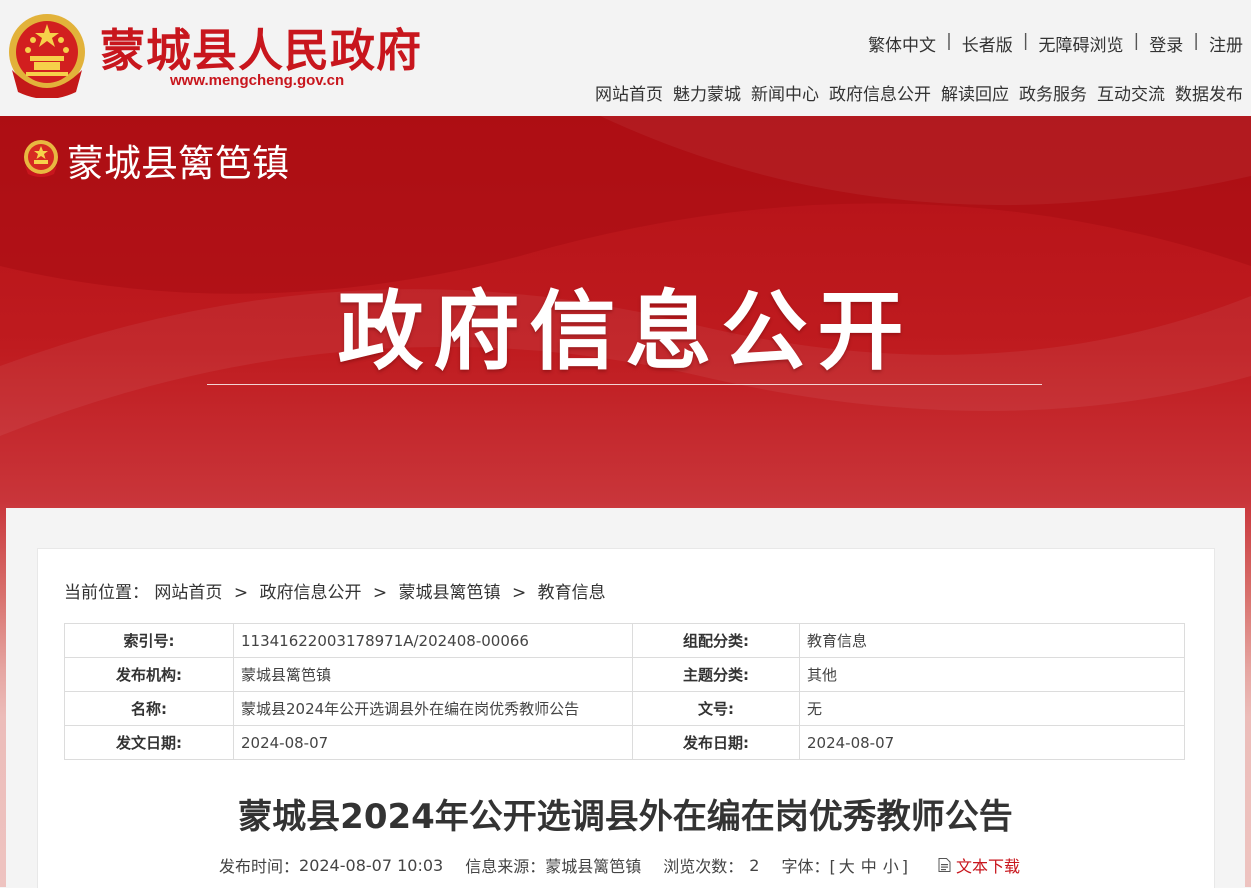 The image size is (1251, 888). What do you see at coordinates (1053, 92) in the screenshot?
I see `nav-item-gov-services: 政务服务` at bounding box center [1053, 92].